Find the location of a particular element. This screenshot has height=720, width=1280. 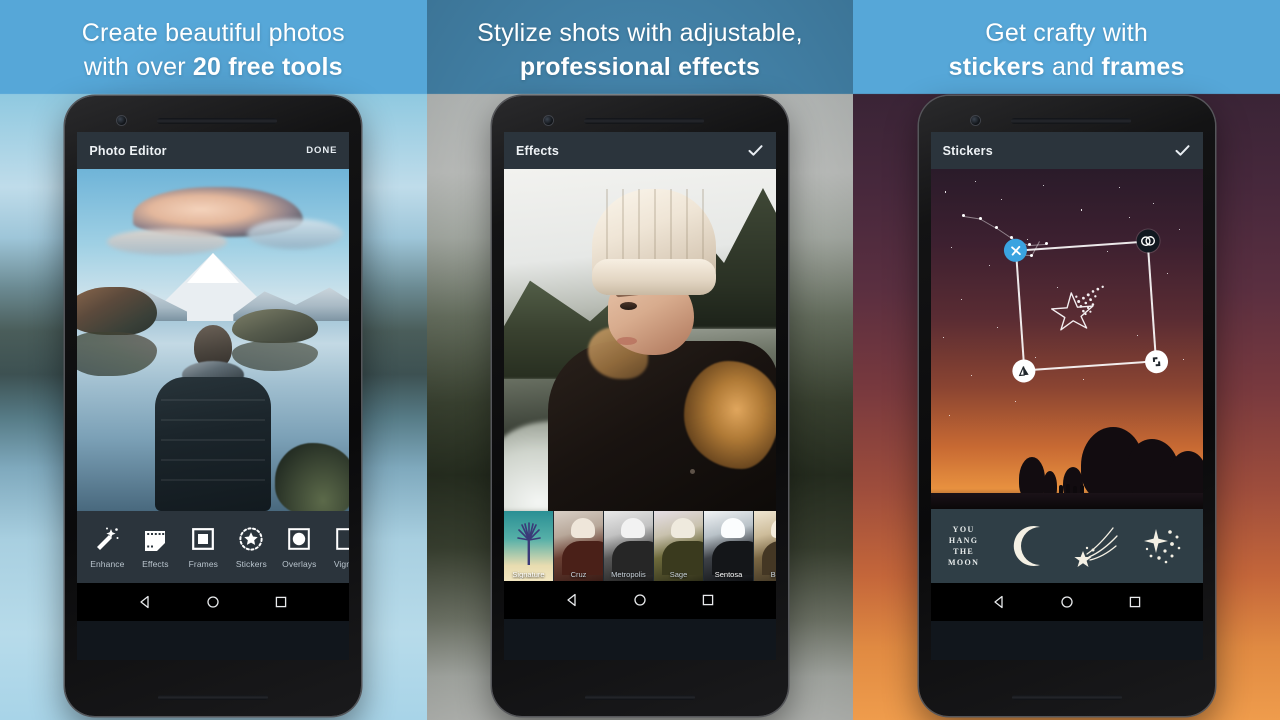

tool-label: Effects is located at coordinates (155, 563).